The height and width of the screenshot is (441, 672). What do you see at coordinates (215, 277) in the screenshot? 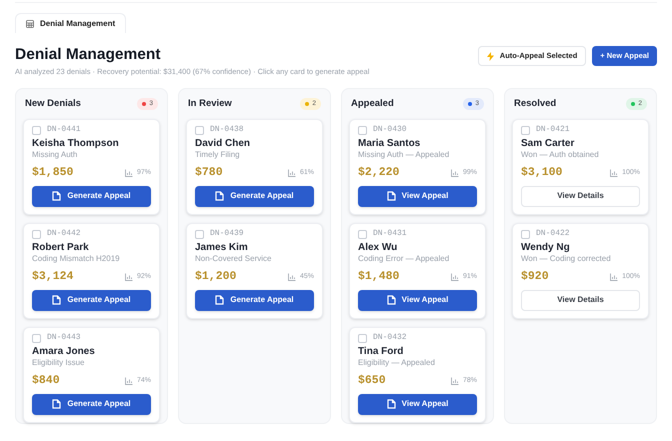
I see `amount: $1,200` at bounding box center [215, 277].